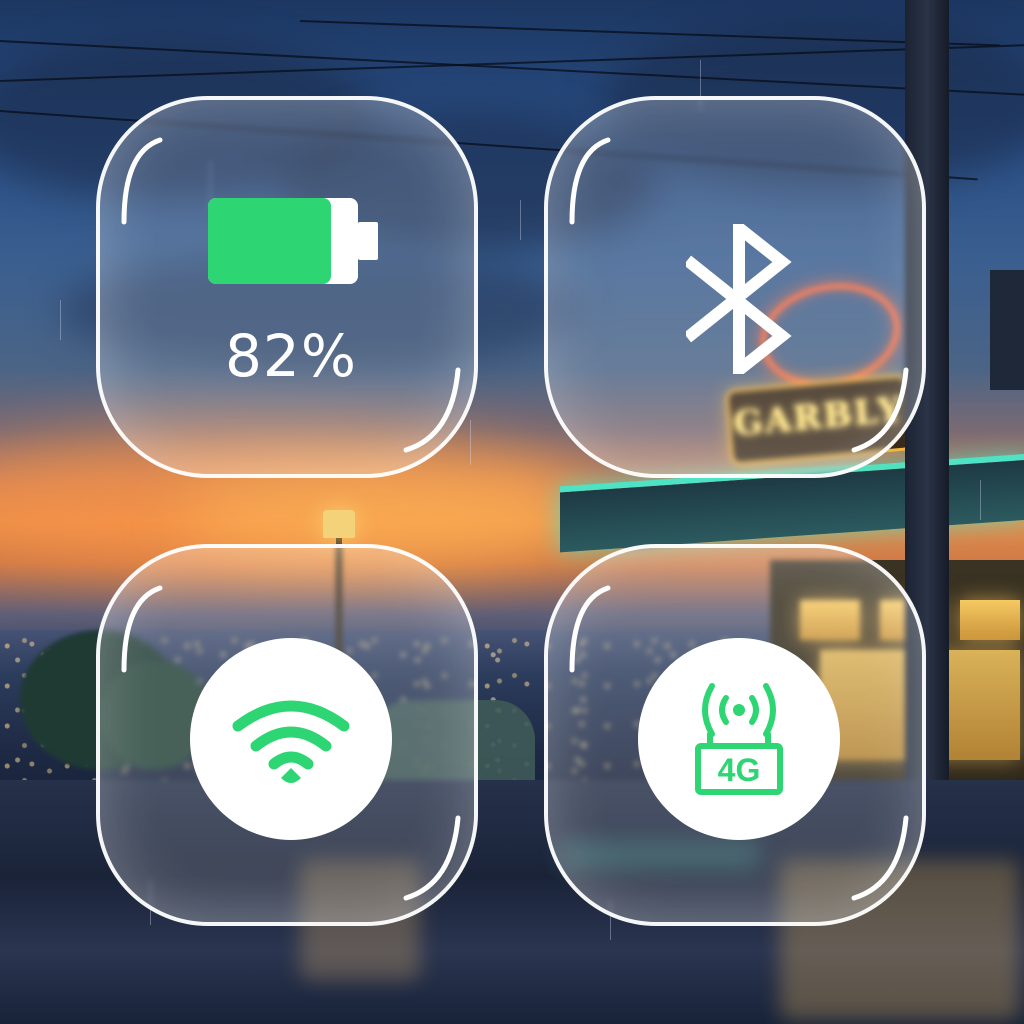 This screenshot has width=1024, height=1024. Describe the element at coordinates (291, 741) in the screenshot. I see `wifi-icon` at that location.